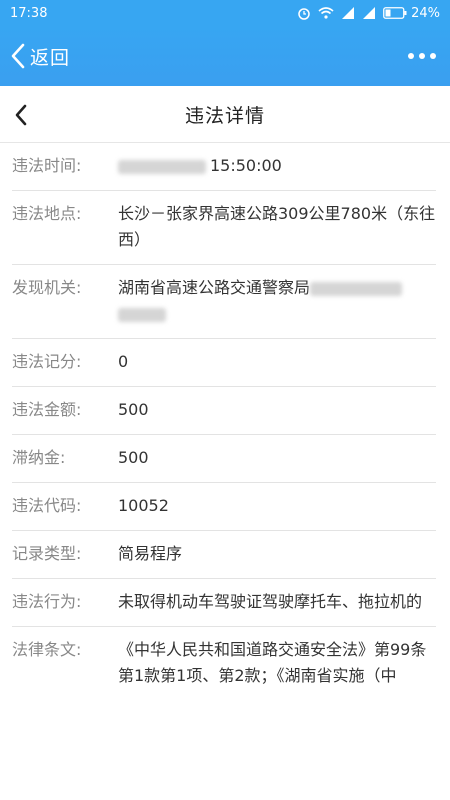 Image resolution: width=450 pixels, height=800 pixels. I want to click on title-bar: 违法详情, so click(225, 114).